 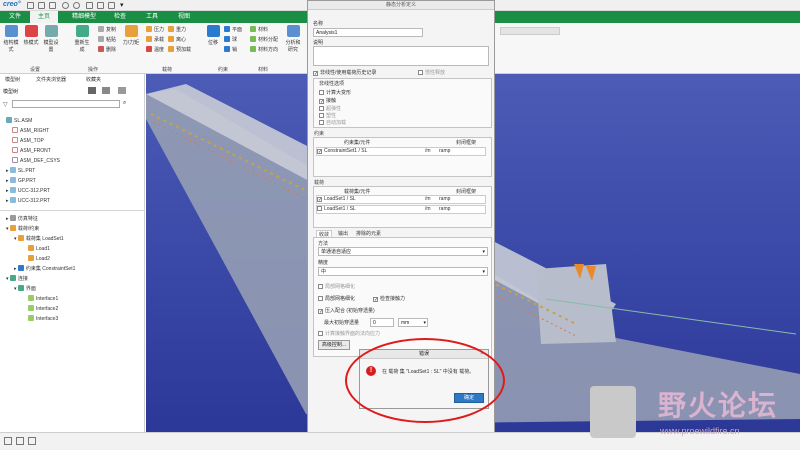 What do you see at coordinates (403, 251) in the screenshot?
I see `method-select: 单通道自适应 ▾` at bounding box center [403, 251].